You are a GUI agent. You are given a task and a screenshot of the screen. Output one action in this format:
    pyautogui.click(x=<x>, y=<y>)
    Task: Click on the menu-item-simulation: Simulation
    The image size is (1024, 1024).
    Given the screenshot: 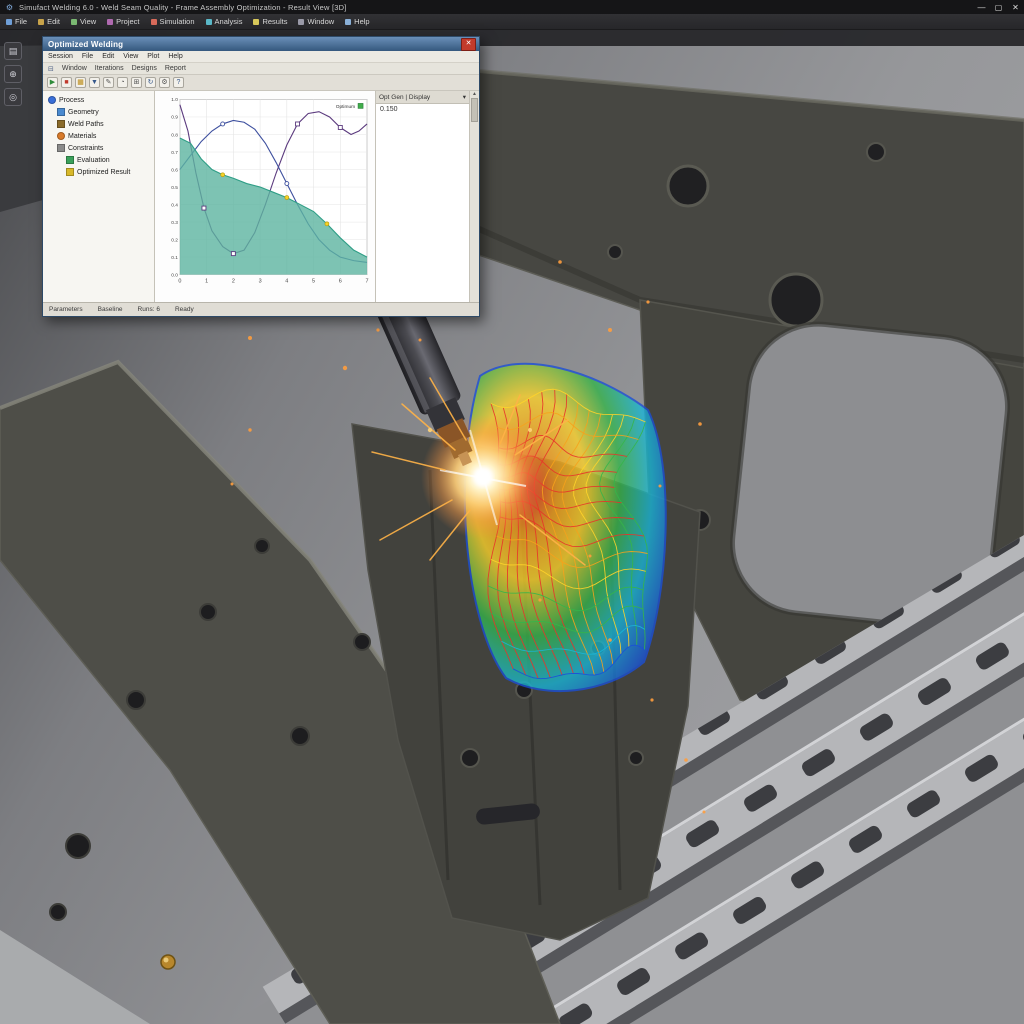 What is the action you would take?
    pyautogui.click(x=172, y=21)
    